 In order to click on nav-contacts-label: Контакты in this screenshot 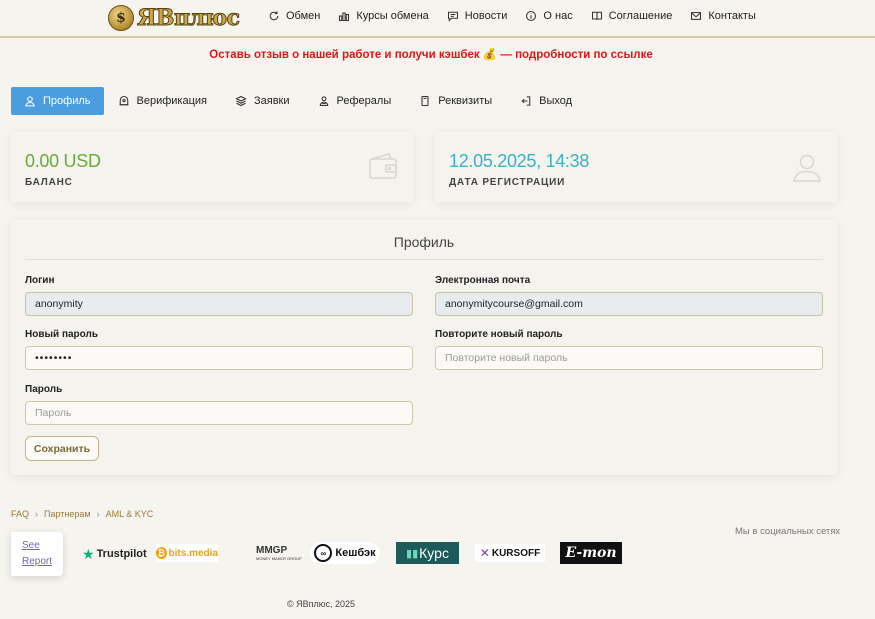, I will do `click(732, 16)`.